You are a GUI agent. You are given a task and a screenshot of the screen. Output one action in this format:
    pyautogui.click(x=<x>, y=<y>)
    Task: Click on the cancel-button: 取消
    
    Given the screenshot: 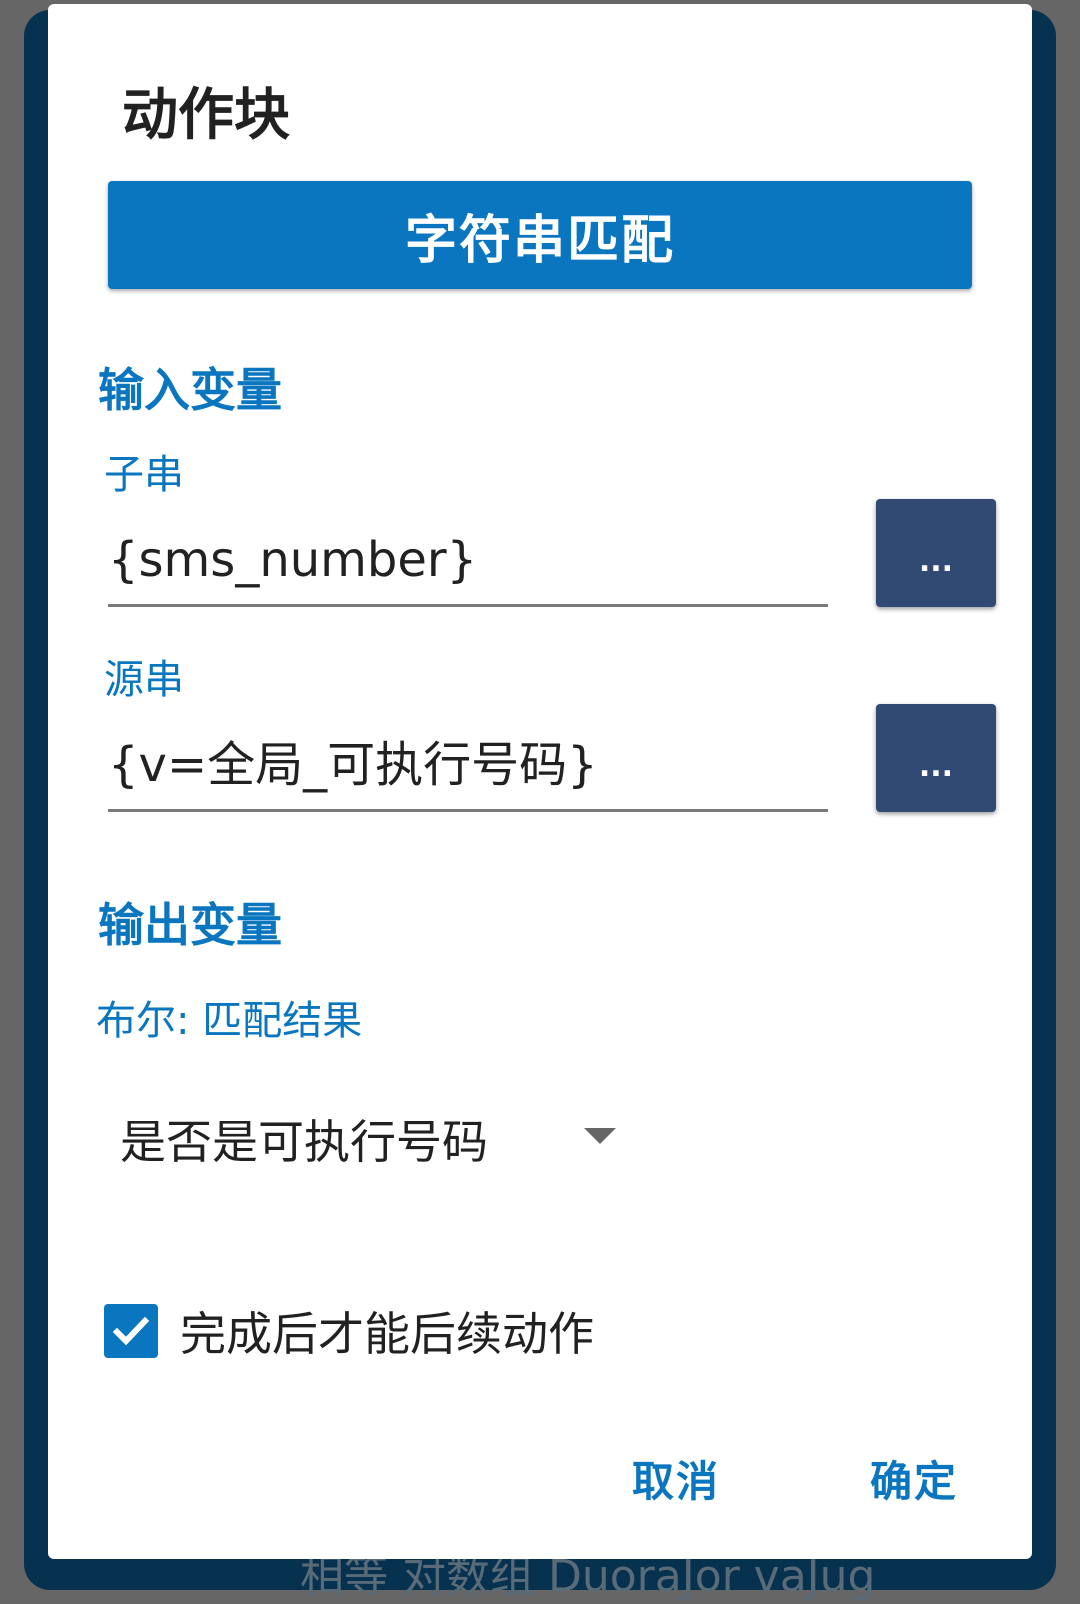 What is the action you would take?
    pyautogui.click(x=676, y=1478)
    